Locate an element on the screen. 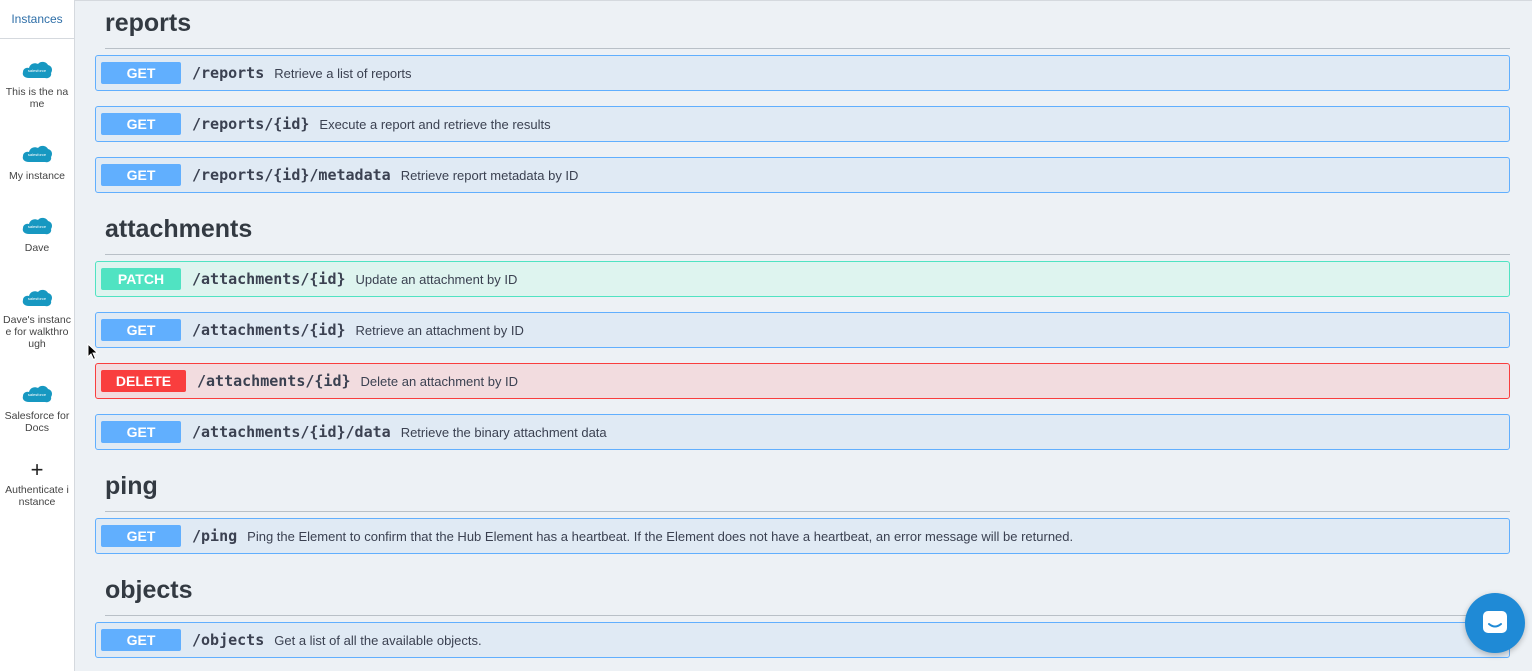 Image resolution: width=1532 pixels, height=671 pixels. section-title-reports: reports is located at coordinates (148, 23).